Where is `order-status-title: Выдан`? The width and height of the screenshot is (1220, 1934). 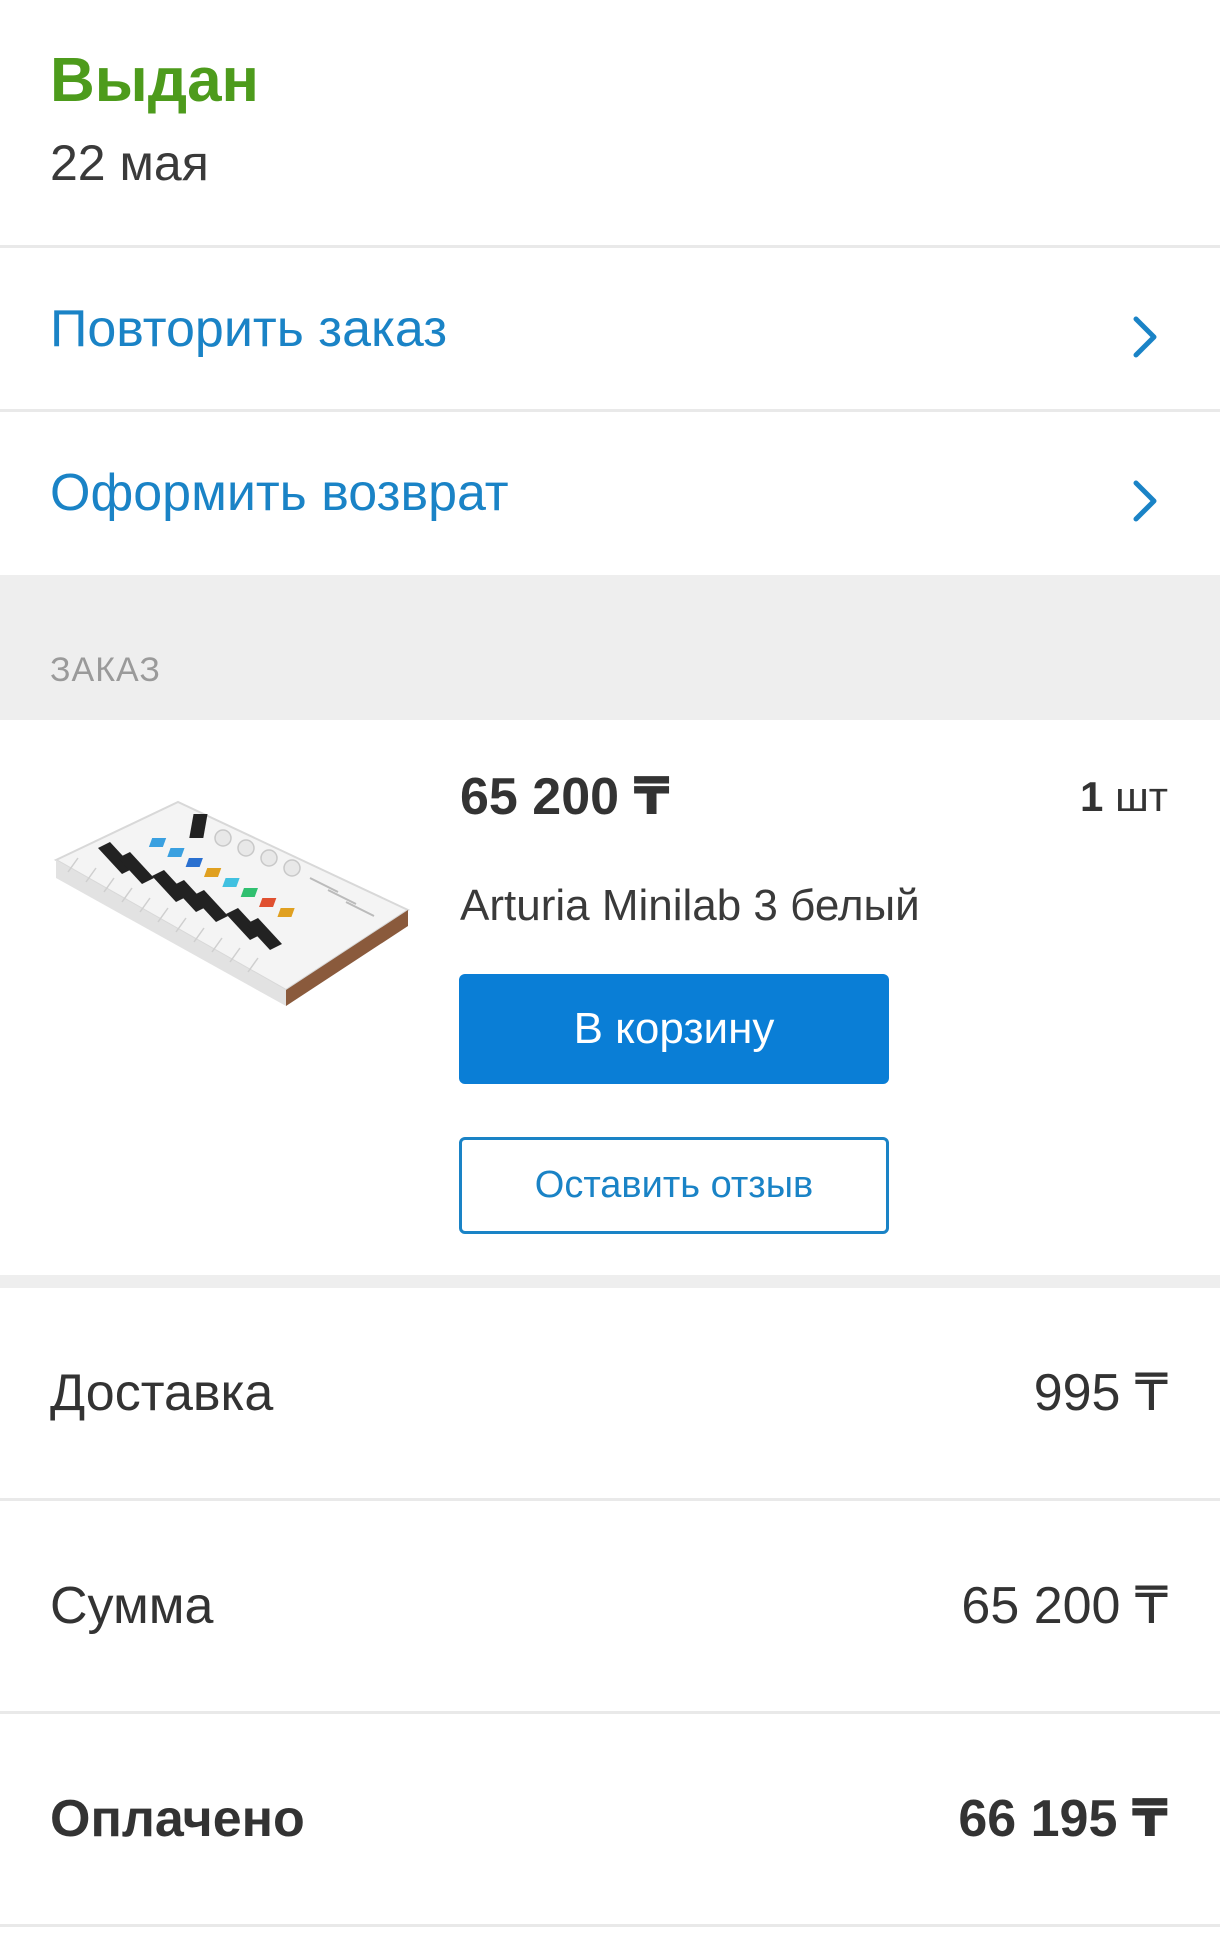 order-status-title: Выдан is located at coordinates (155, 80).